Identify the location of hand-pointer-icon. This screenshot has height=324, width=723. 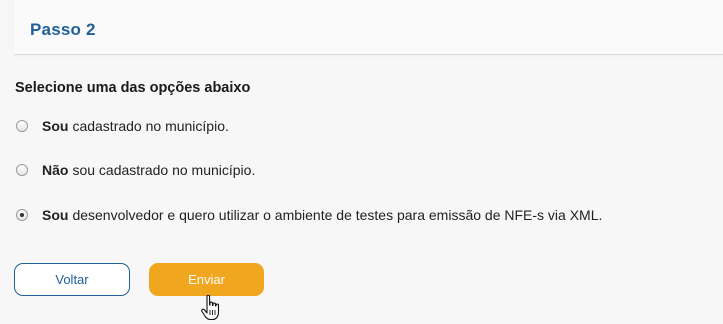
(210, 308).